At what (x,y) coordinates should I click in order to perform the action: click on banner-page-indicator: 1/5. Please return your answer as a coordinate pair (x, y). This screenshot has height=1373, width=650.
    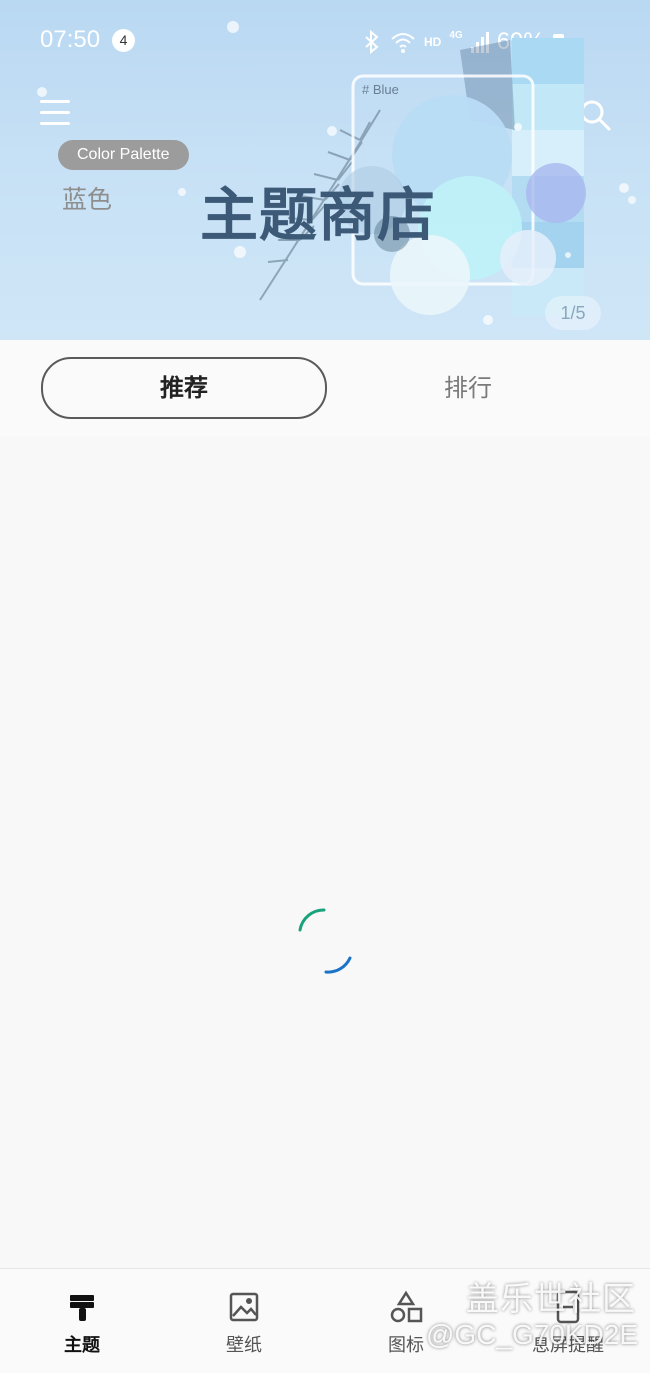
    Looking at the image, I should click on (573, 313).